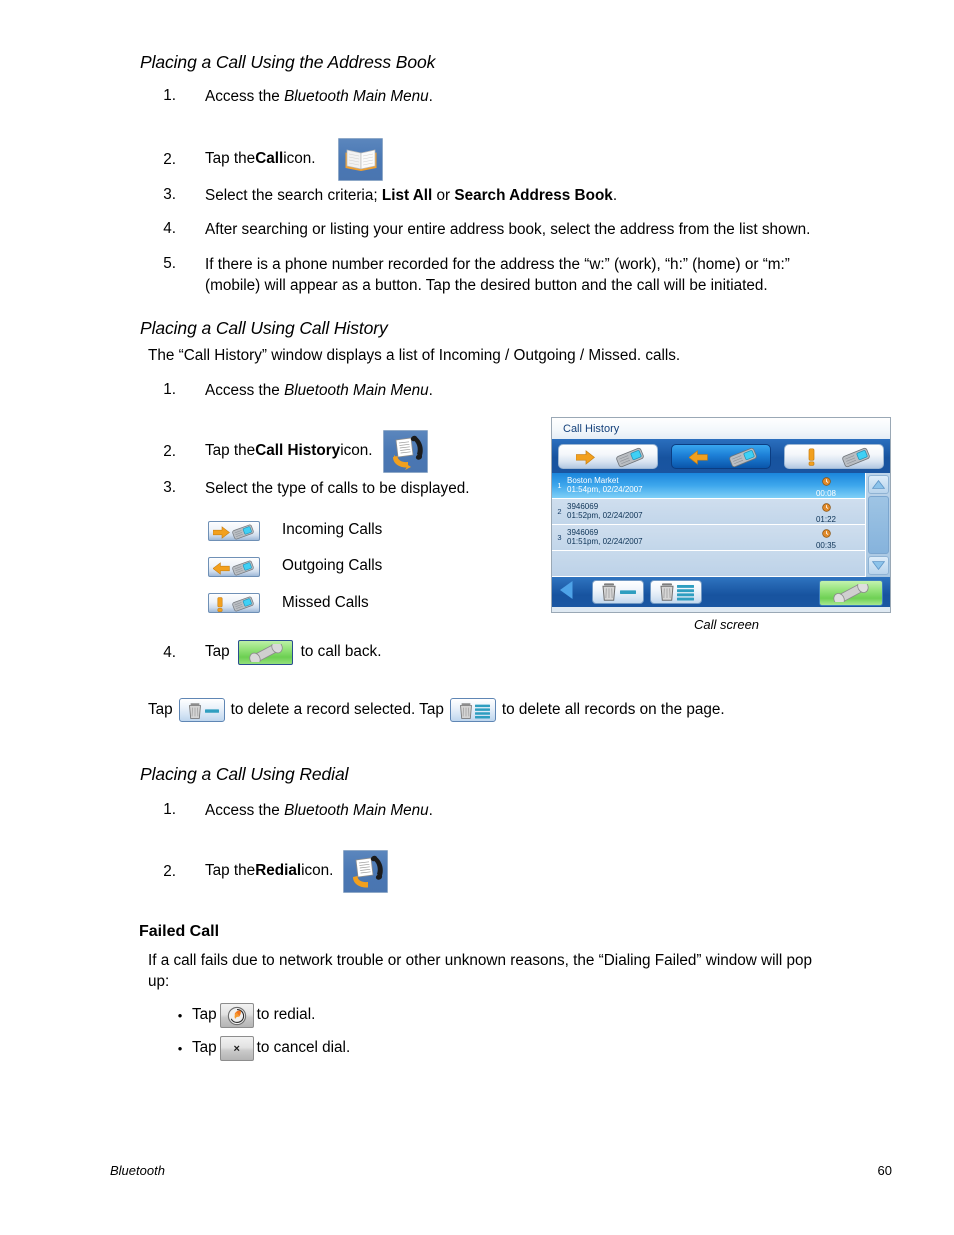  What do you see at coordinates (559, 537) in the screenshot?
I see `row-index: 3` at bounding box center [559, 537].